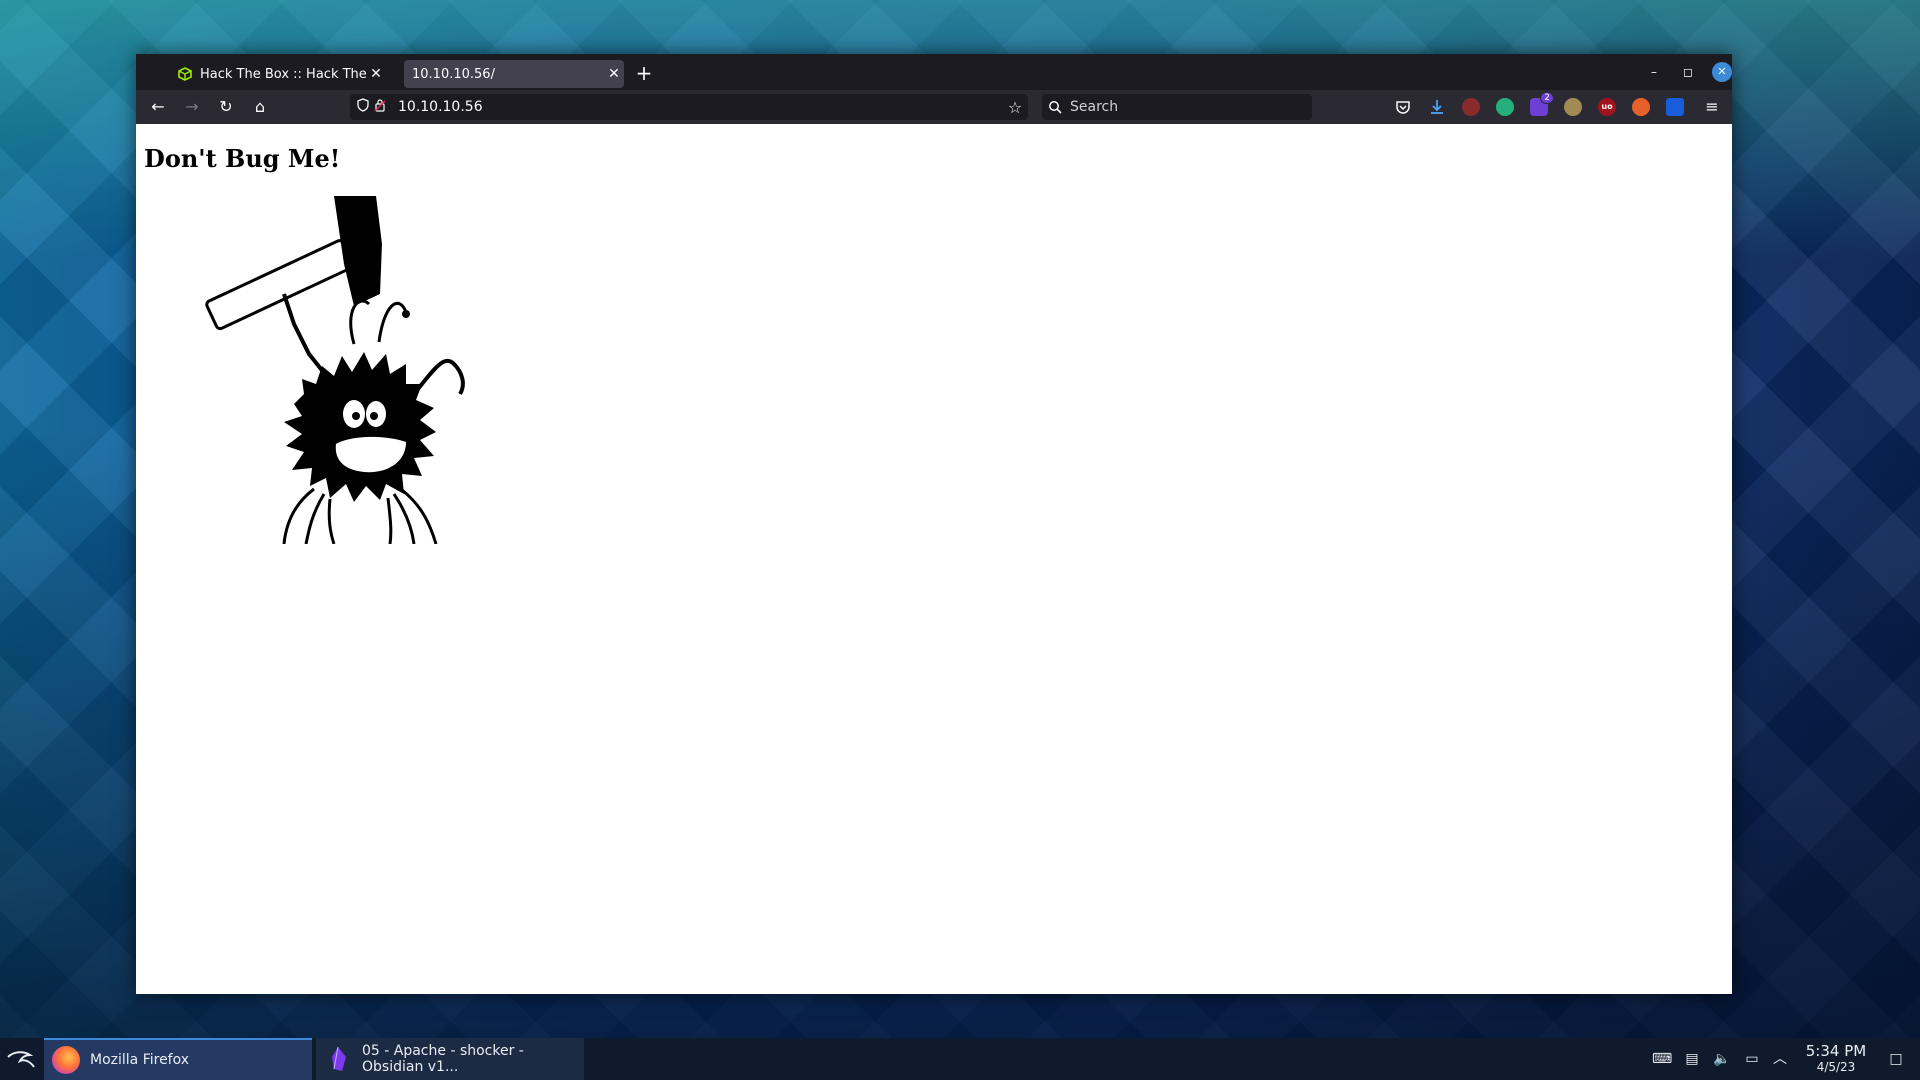 The height and width of the screenshot is (1080, 1920). I want to click on bug-with-hammer-image, so click(335, 370).